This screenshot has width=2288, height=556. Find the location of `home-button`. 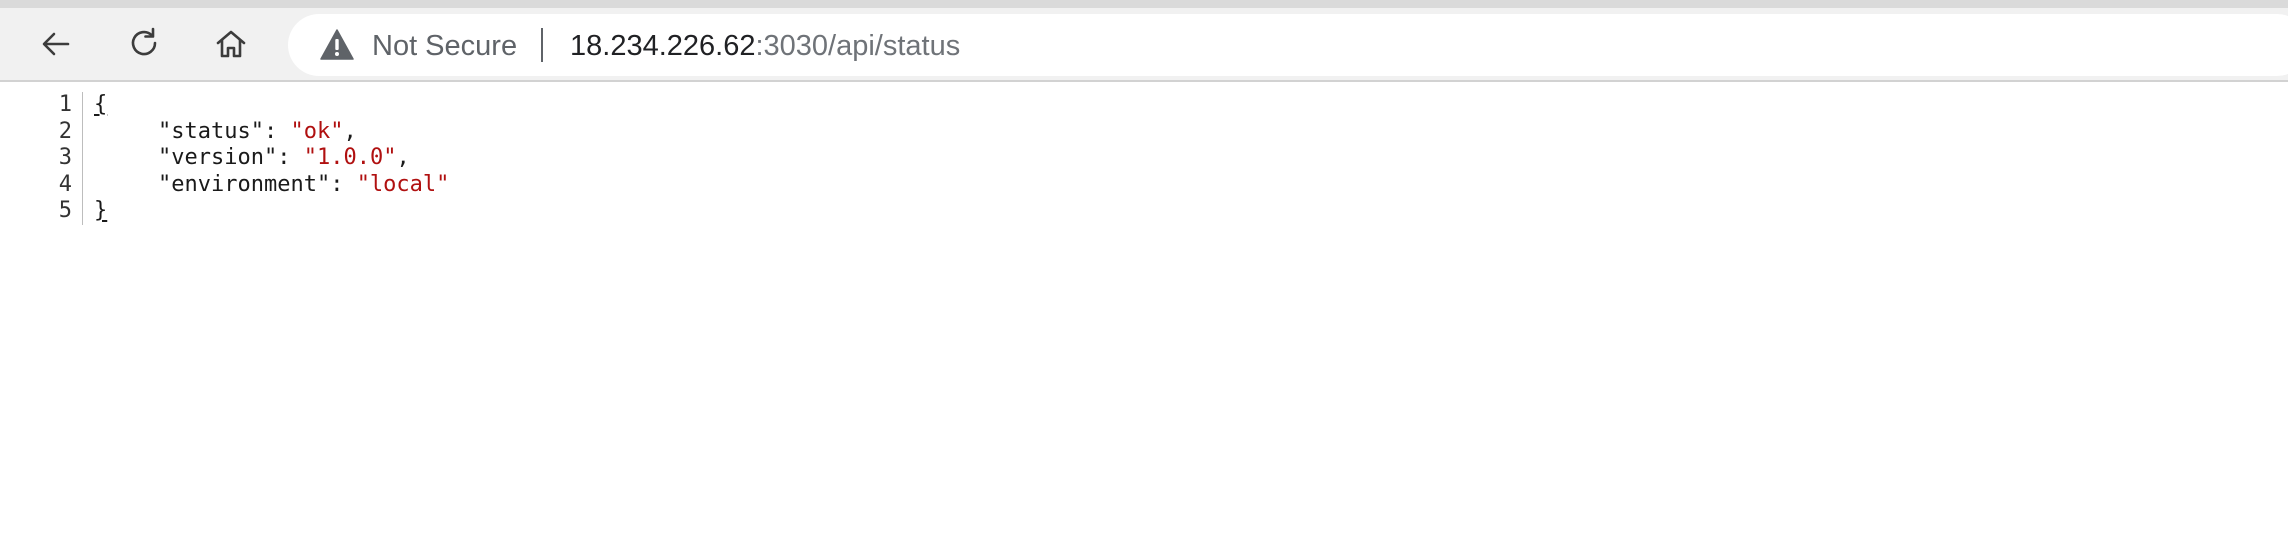

home-button is located at coordinates (231, 44).